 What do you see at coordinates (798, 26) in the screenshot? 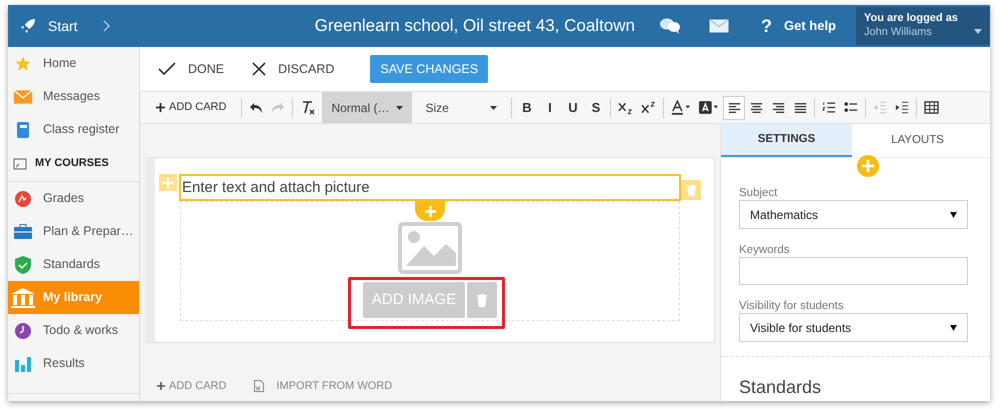
I see `help-button: ? Get help` at bounding box center [798, 26].